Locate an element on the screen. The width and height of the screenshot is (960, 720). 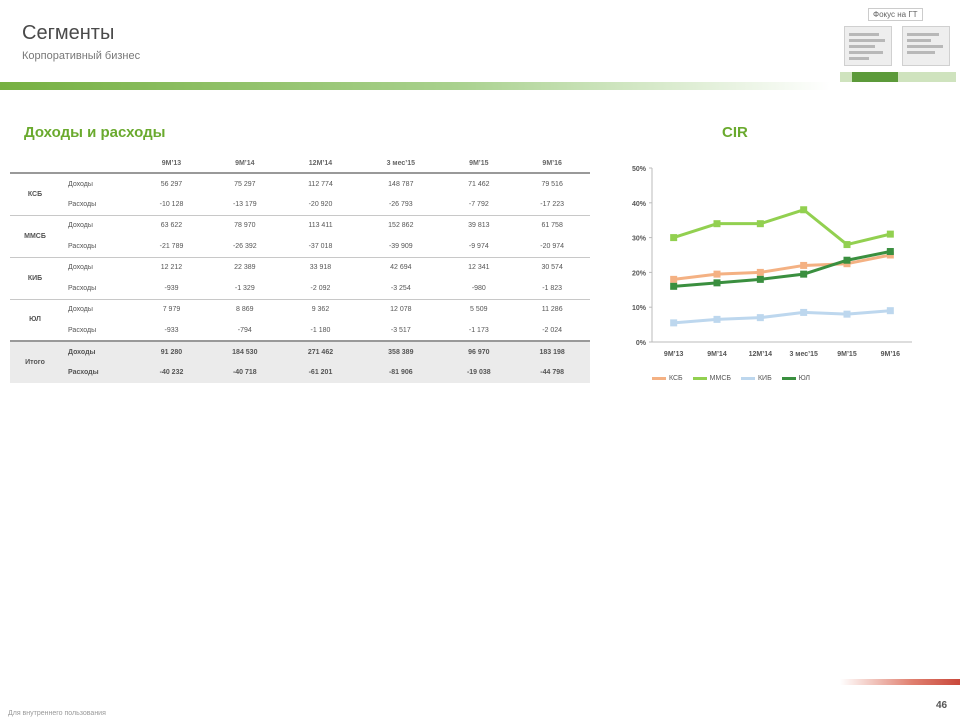
table-cell: -20 920 is located at coordinates (320, 205).